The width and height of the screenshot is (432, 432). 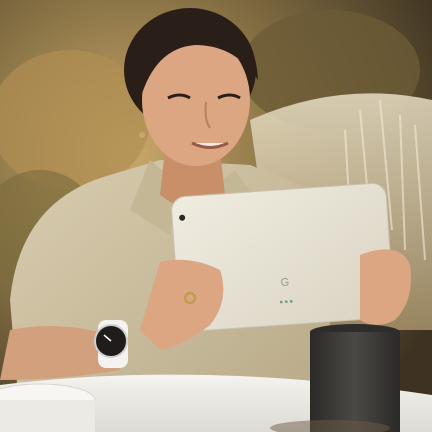 What do you see at coordinates (142, 135) in the screenshot?
I see `earring` at bounding box center [142, 135].